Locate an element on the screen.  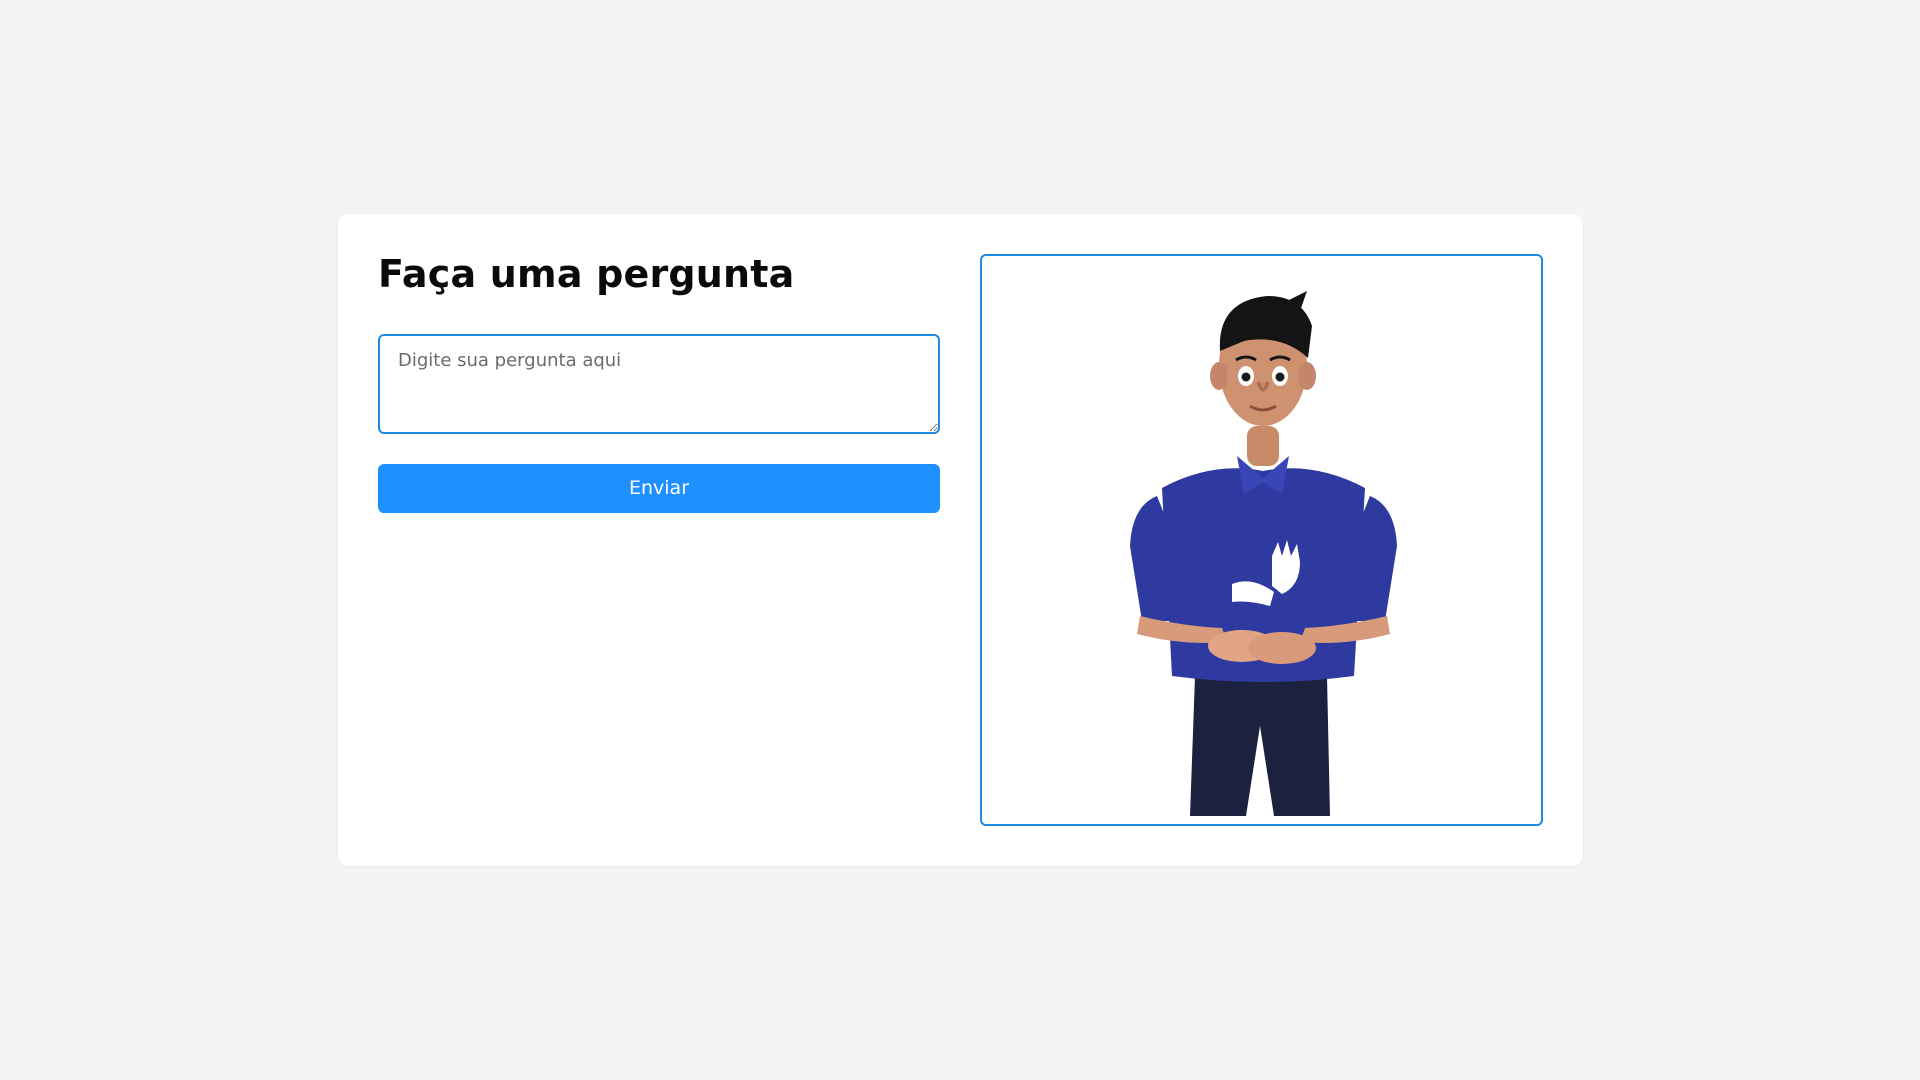
page-title: Faça uma pergunta is located at coordinates (586, 274).